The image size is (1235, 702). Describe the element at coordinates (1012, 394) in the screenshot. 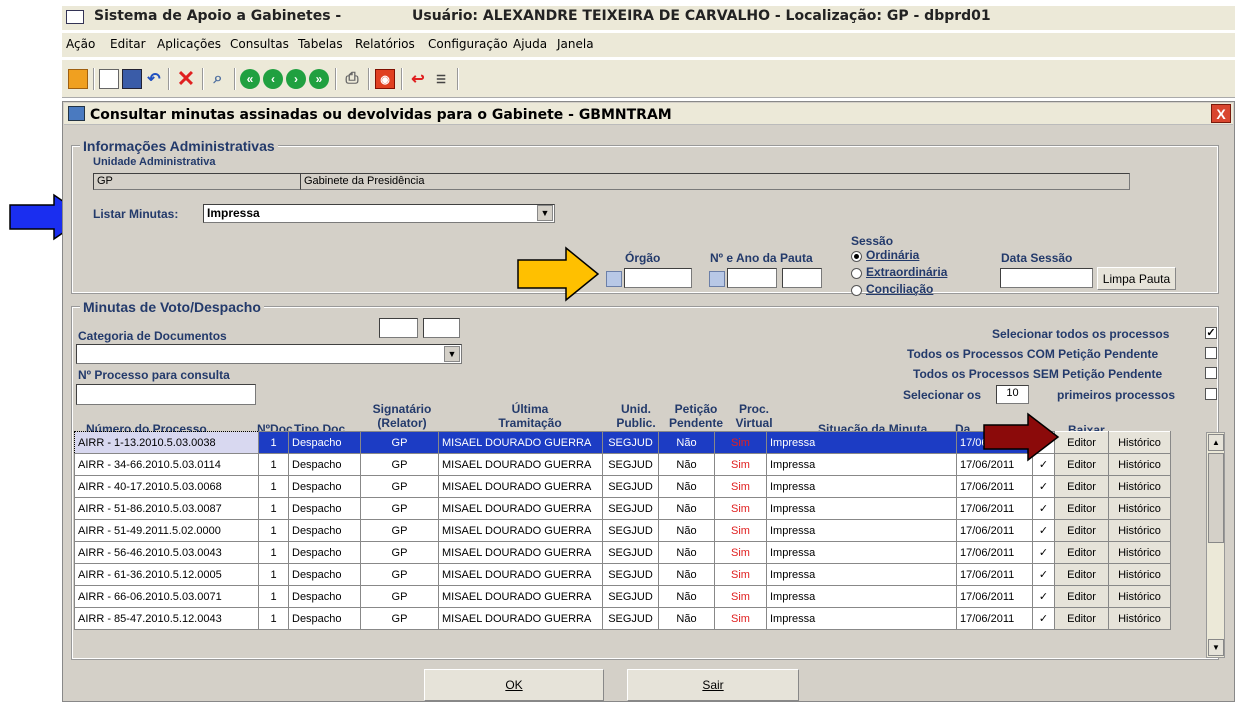

I see `selecionar-n-input: 10` at that location.